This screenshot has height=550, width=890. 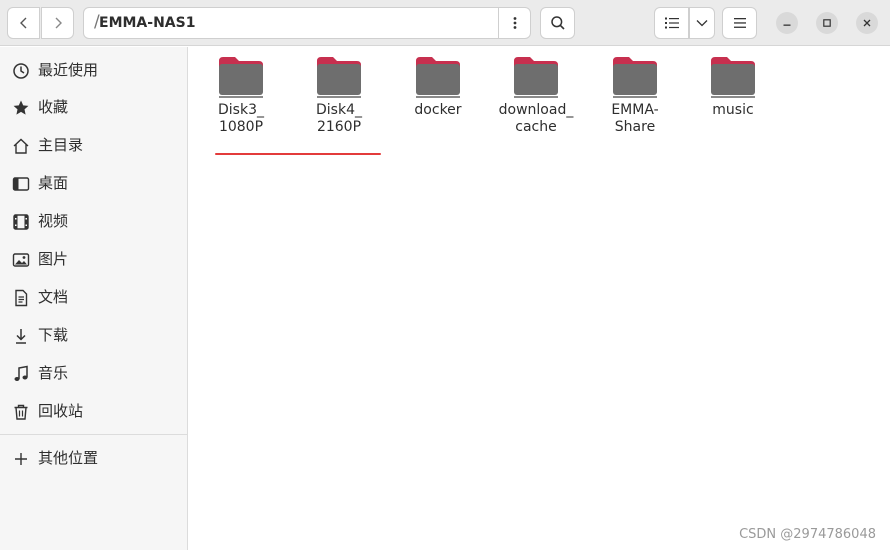 What do you see at coordinates (53, 259) in the screenshot?
I see `sidebar-item-label: 图片` at bounding box center [53, 259].